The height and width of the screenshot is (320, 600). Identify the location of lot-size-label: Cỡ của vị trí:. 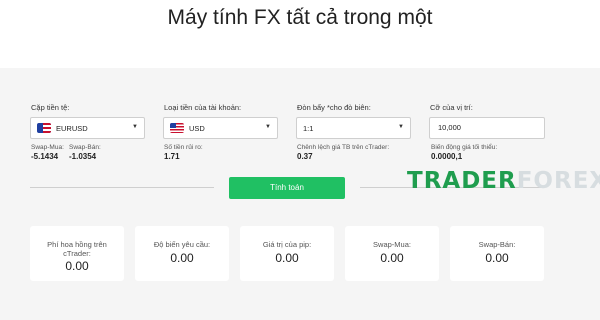
(451, 107).